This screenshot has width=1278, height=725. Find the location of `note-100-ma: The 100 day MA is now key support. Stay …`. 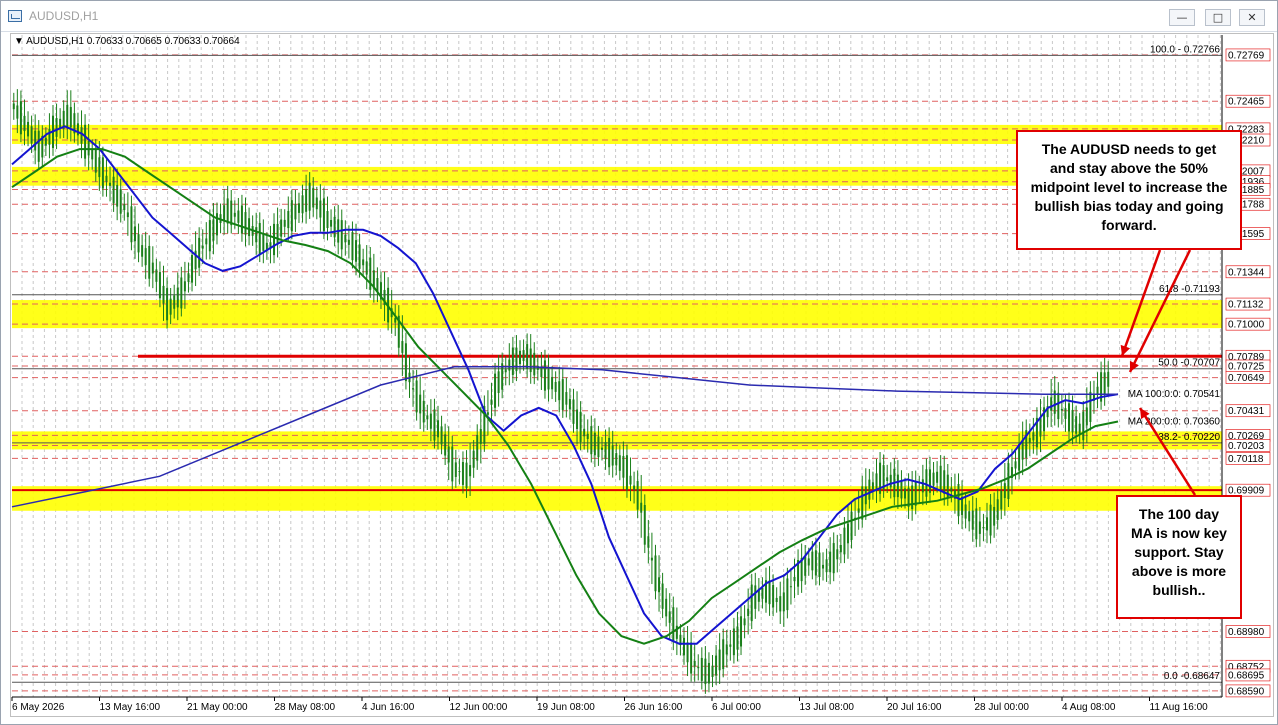

note-100-ma: The 100 day MA is now key support. Stay … is located at coordinates (1179, 557).